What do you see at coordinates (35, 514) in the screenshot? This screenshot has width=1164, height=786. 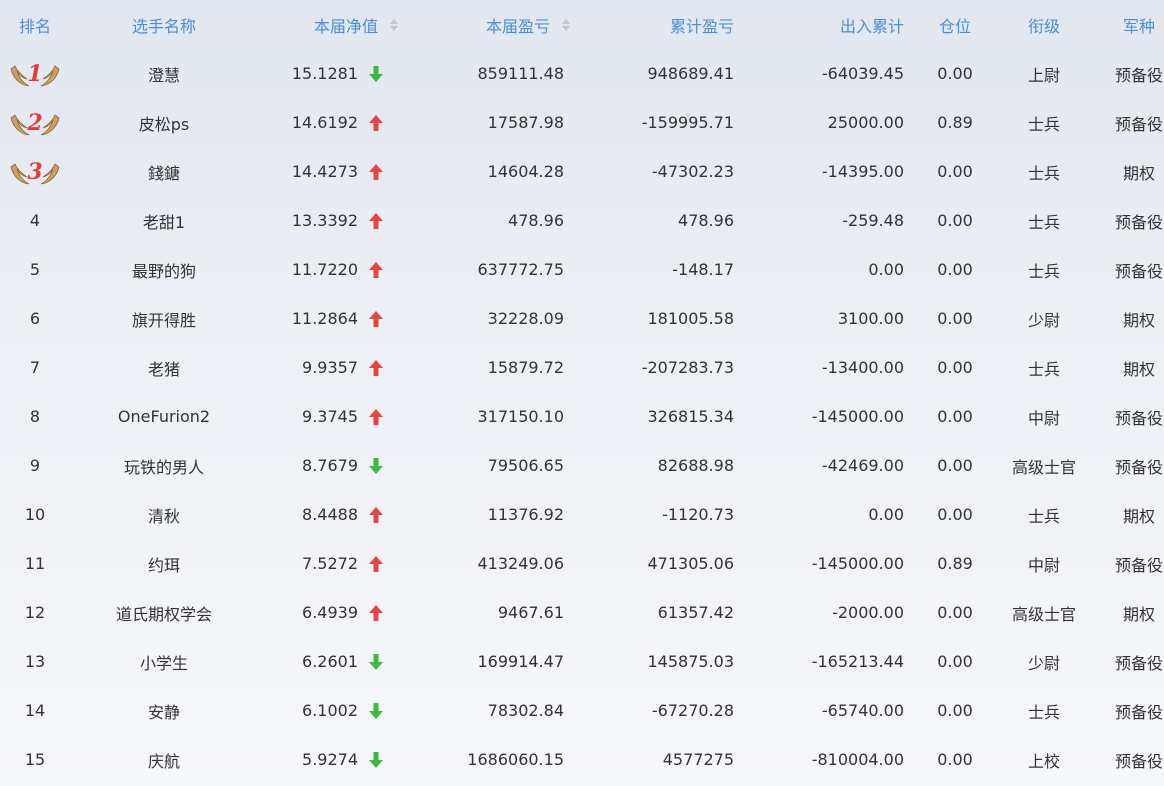 I see `rank-cell: 10` at bounding box center [35, 514].